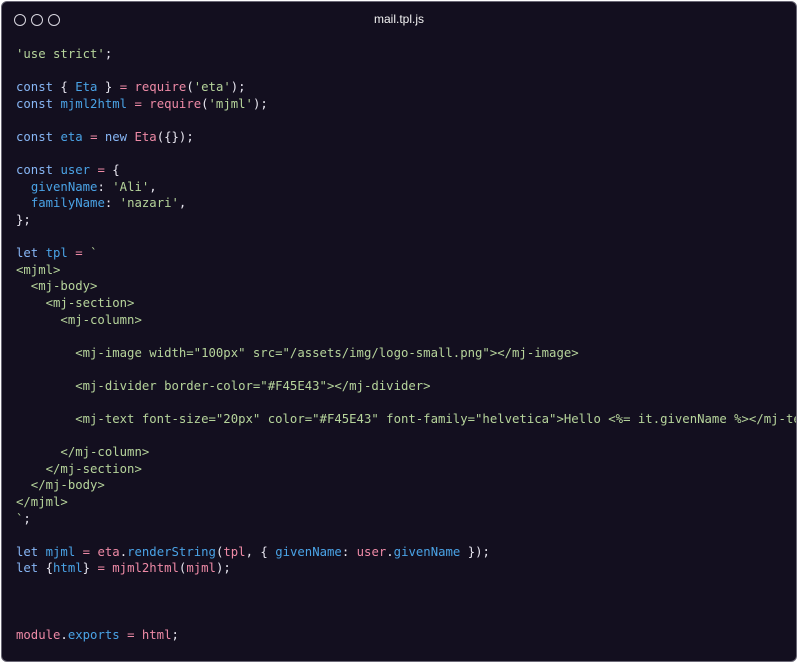  I want to click on code-line: </mjml>, so click(406, 502).